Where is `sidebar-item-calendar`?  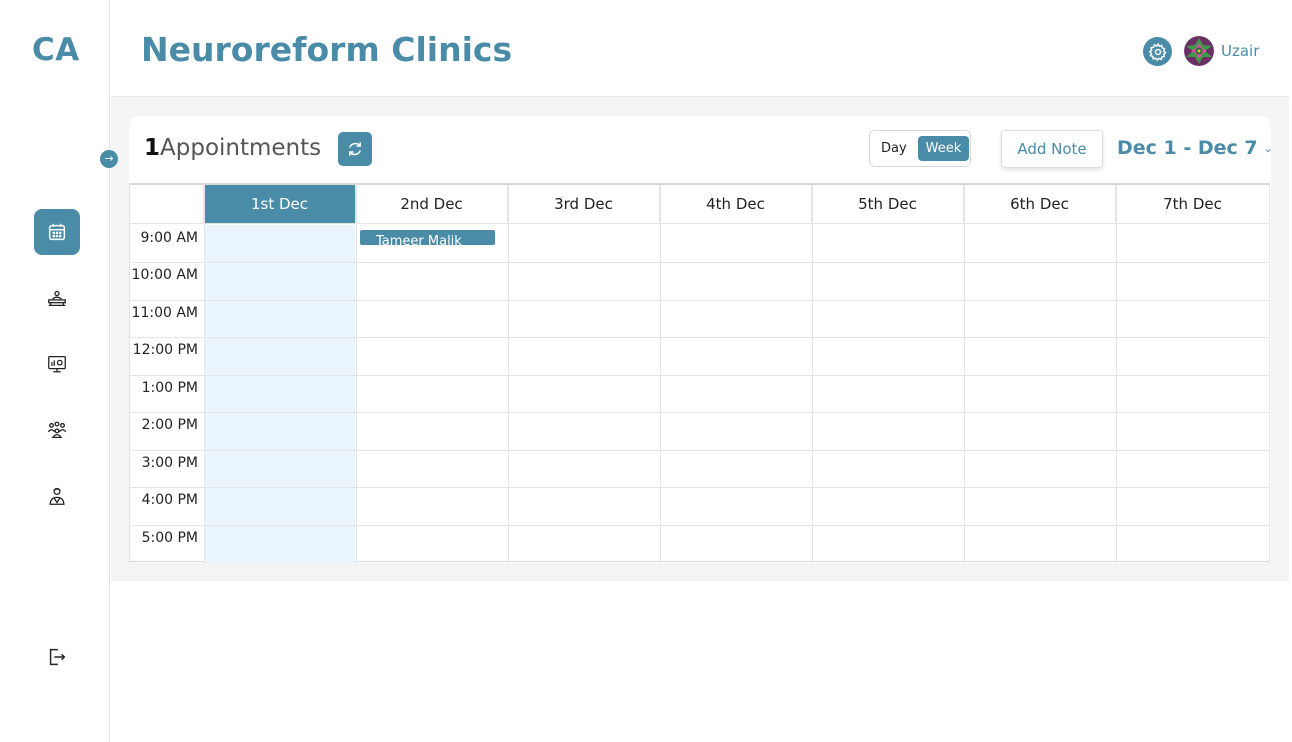
sidebar-item-calendar is located at coordinates (57, 232).